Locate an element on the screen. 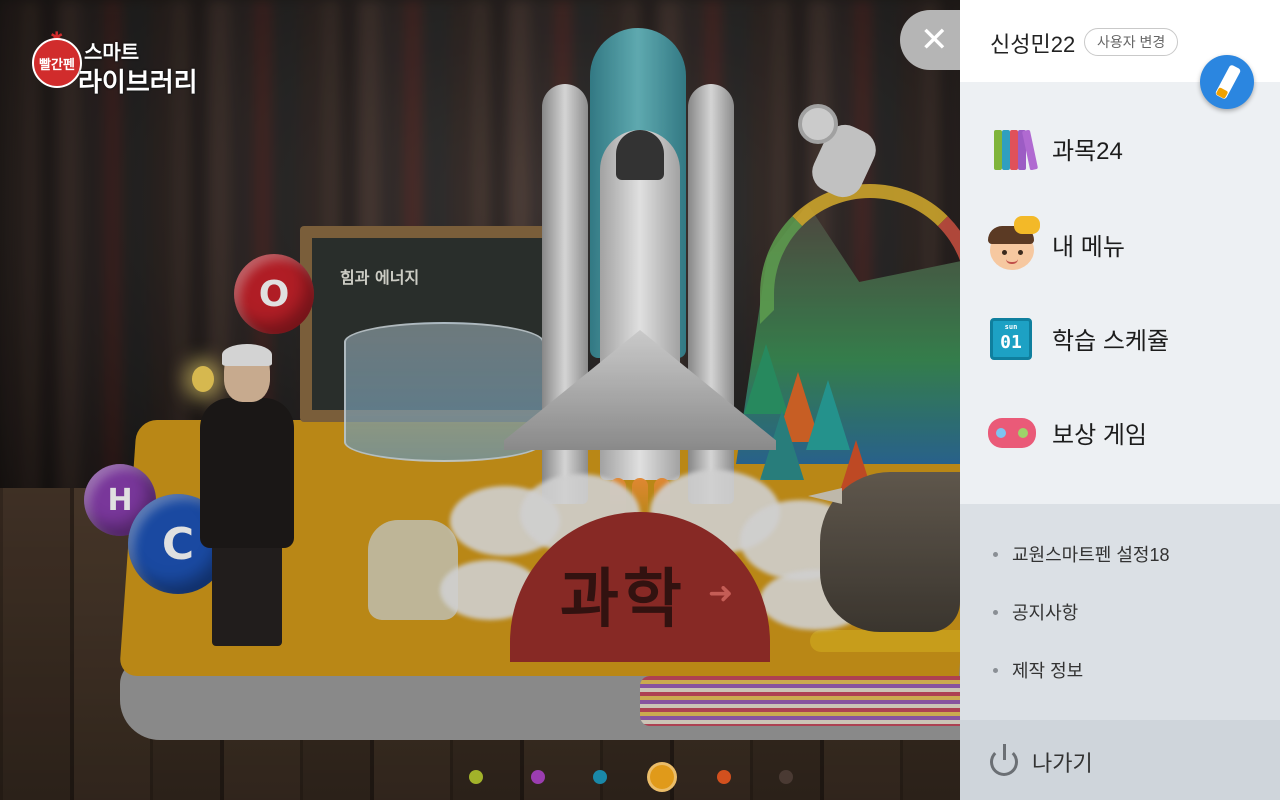 The width and height of the screenshot is (1280, 800). switch-user-button: 사용자 변경 is located at coordinates (1131, 42).